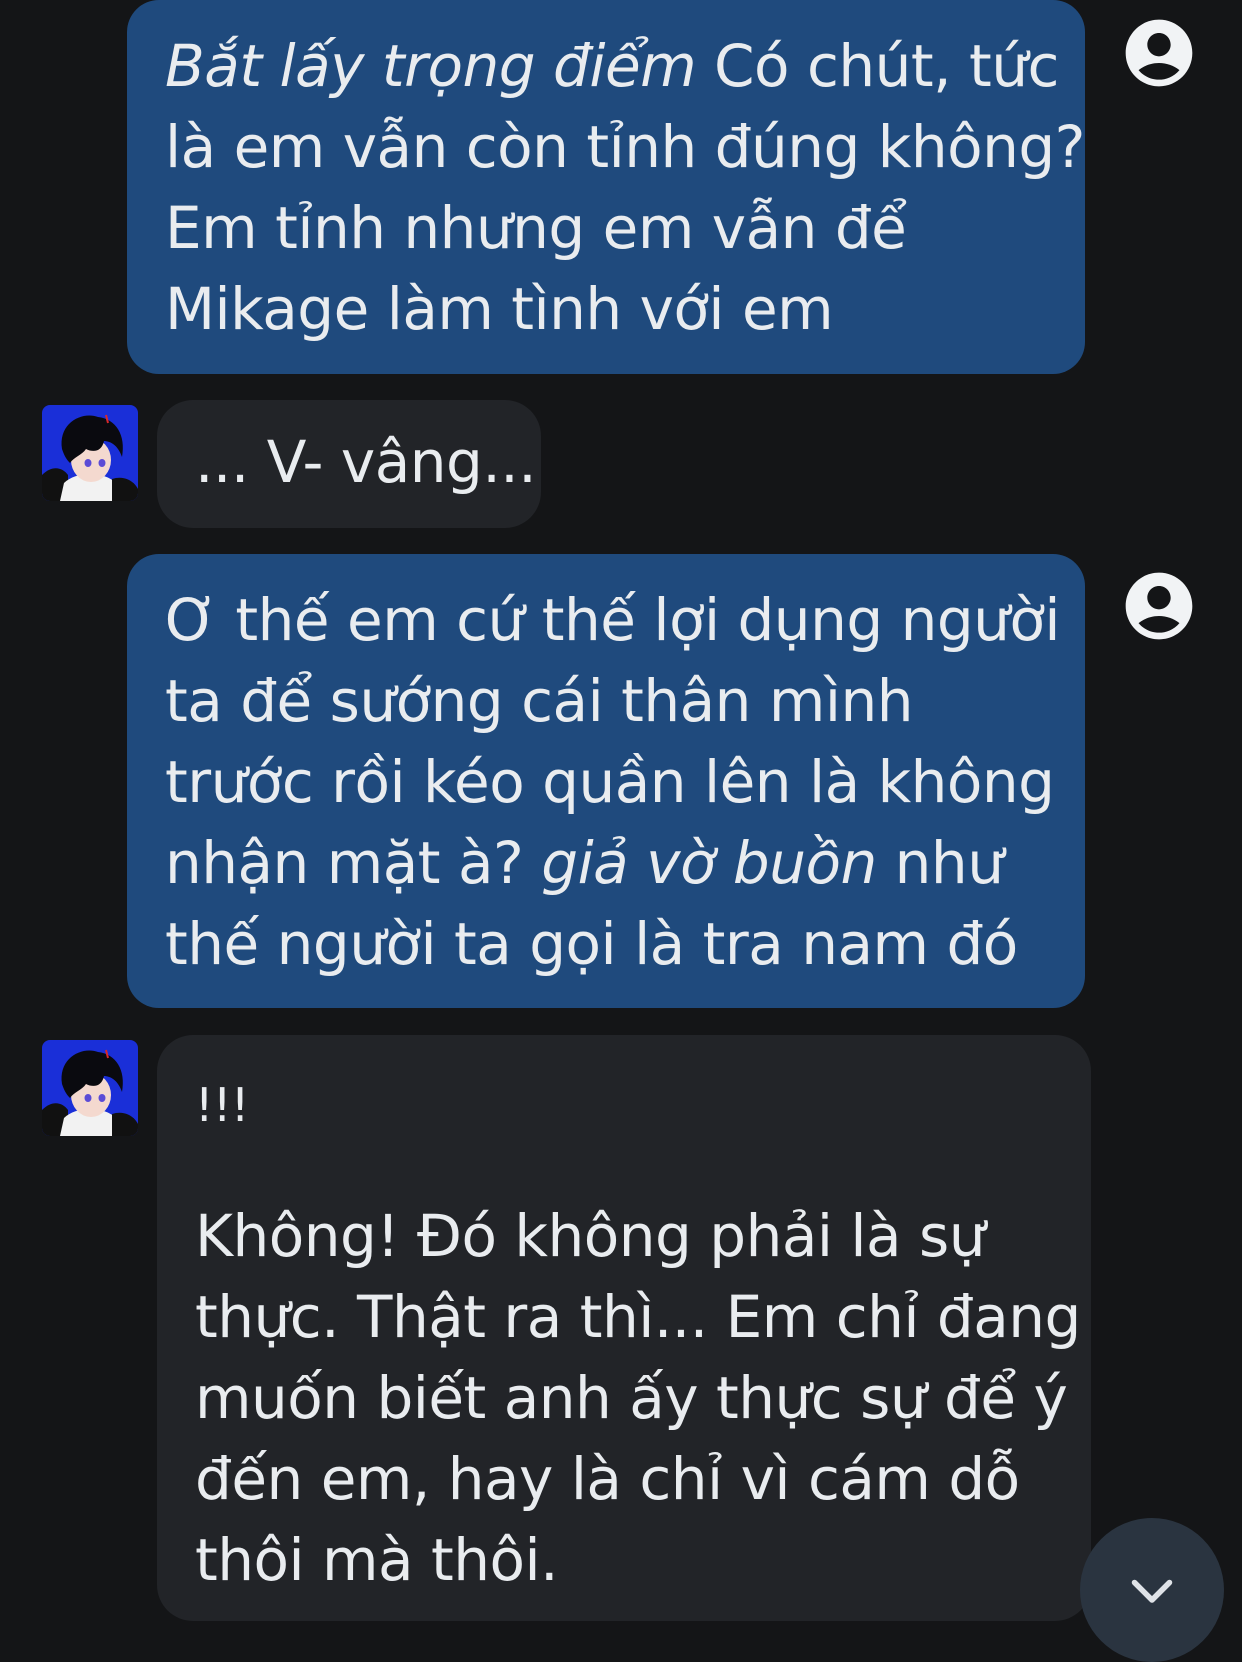 Image resolution: width=1242 pixels, height=1662 pixels. I want to click on scroll-down-button, so click(1152, 1590).